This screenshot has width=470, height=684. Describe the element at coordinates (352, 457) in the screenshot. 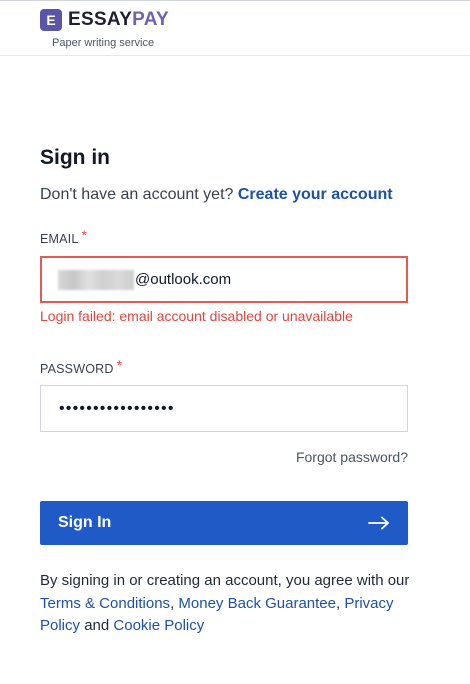

I see `forgot-password-link: Forgot password?` at that location.